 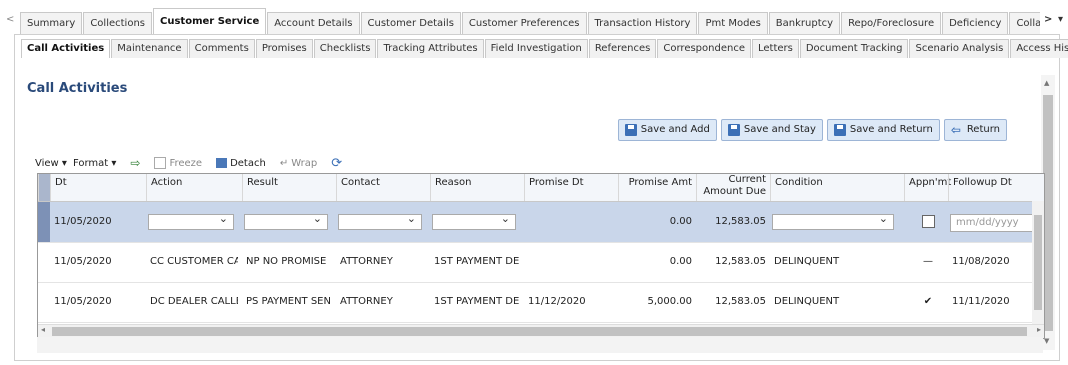 I want to click on detach-label: Detach, so click(x=248, y=163).